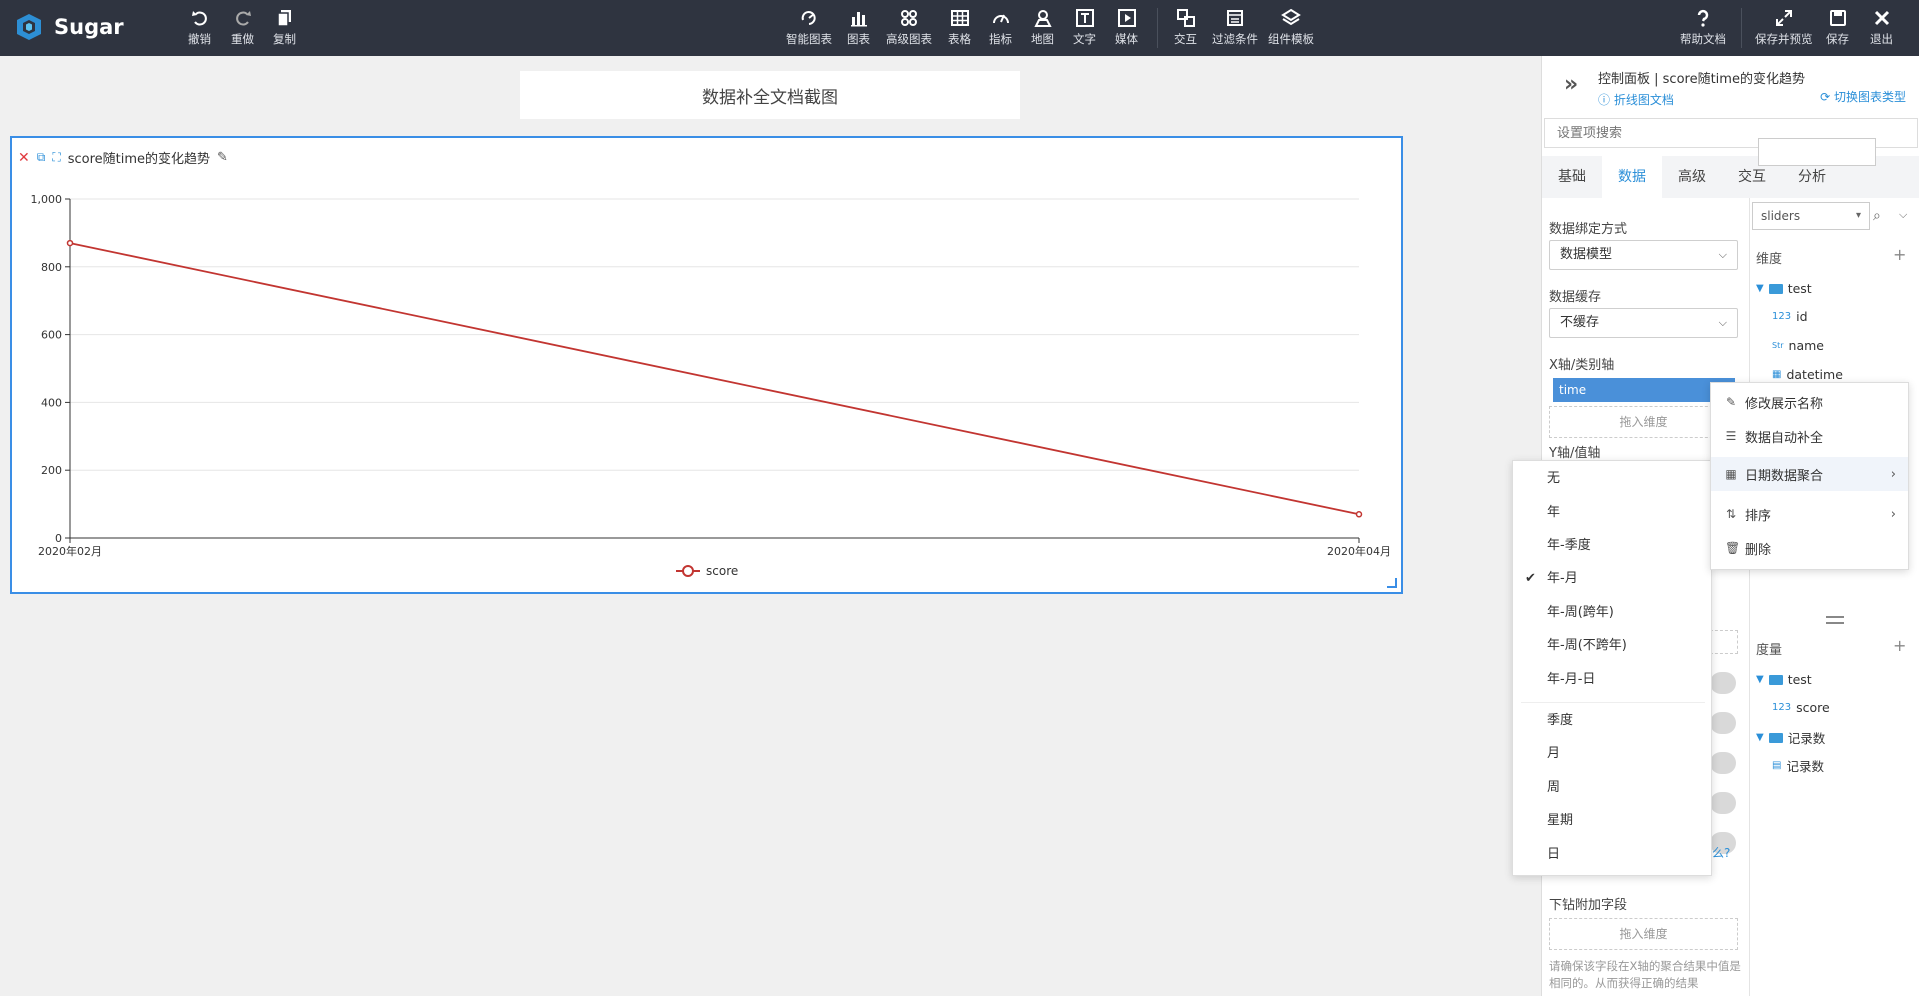 Image resolution: width=1919 pixels, height=996 pixels. I want to click on dataset-select: sliders ▾, so click(1811, 216).